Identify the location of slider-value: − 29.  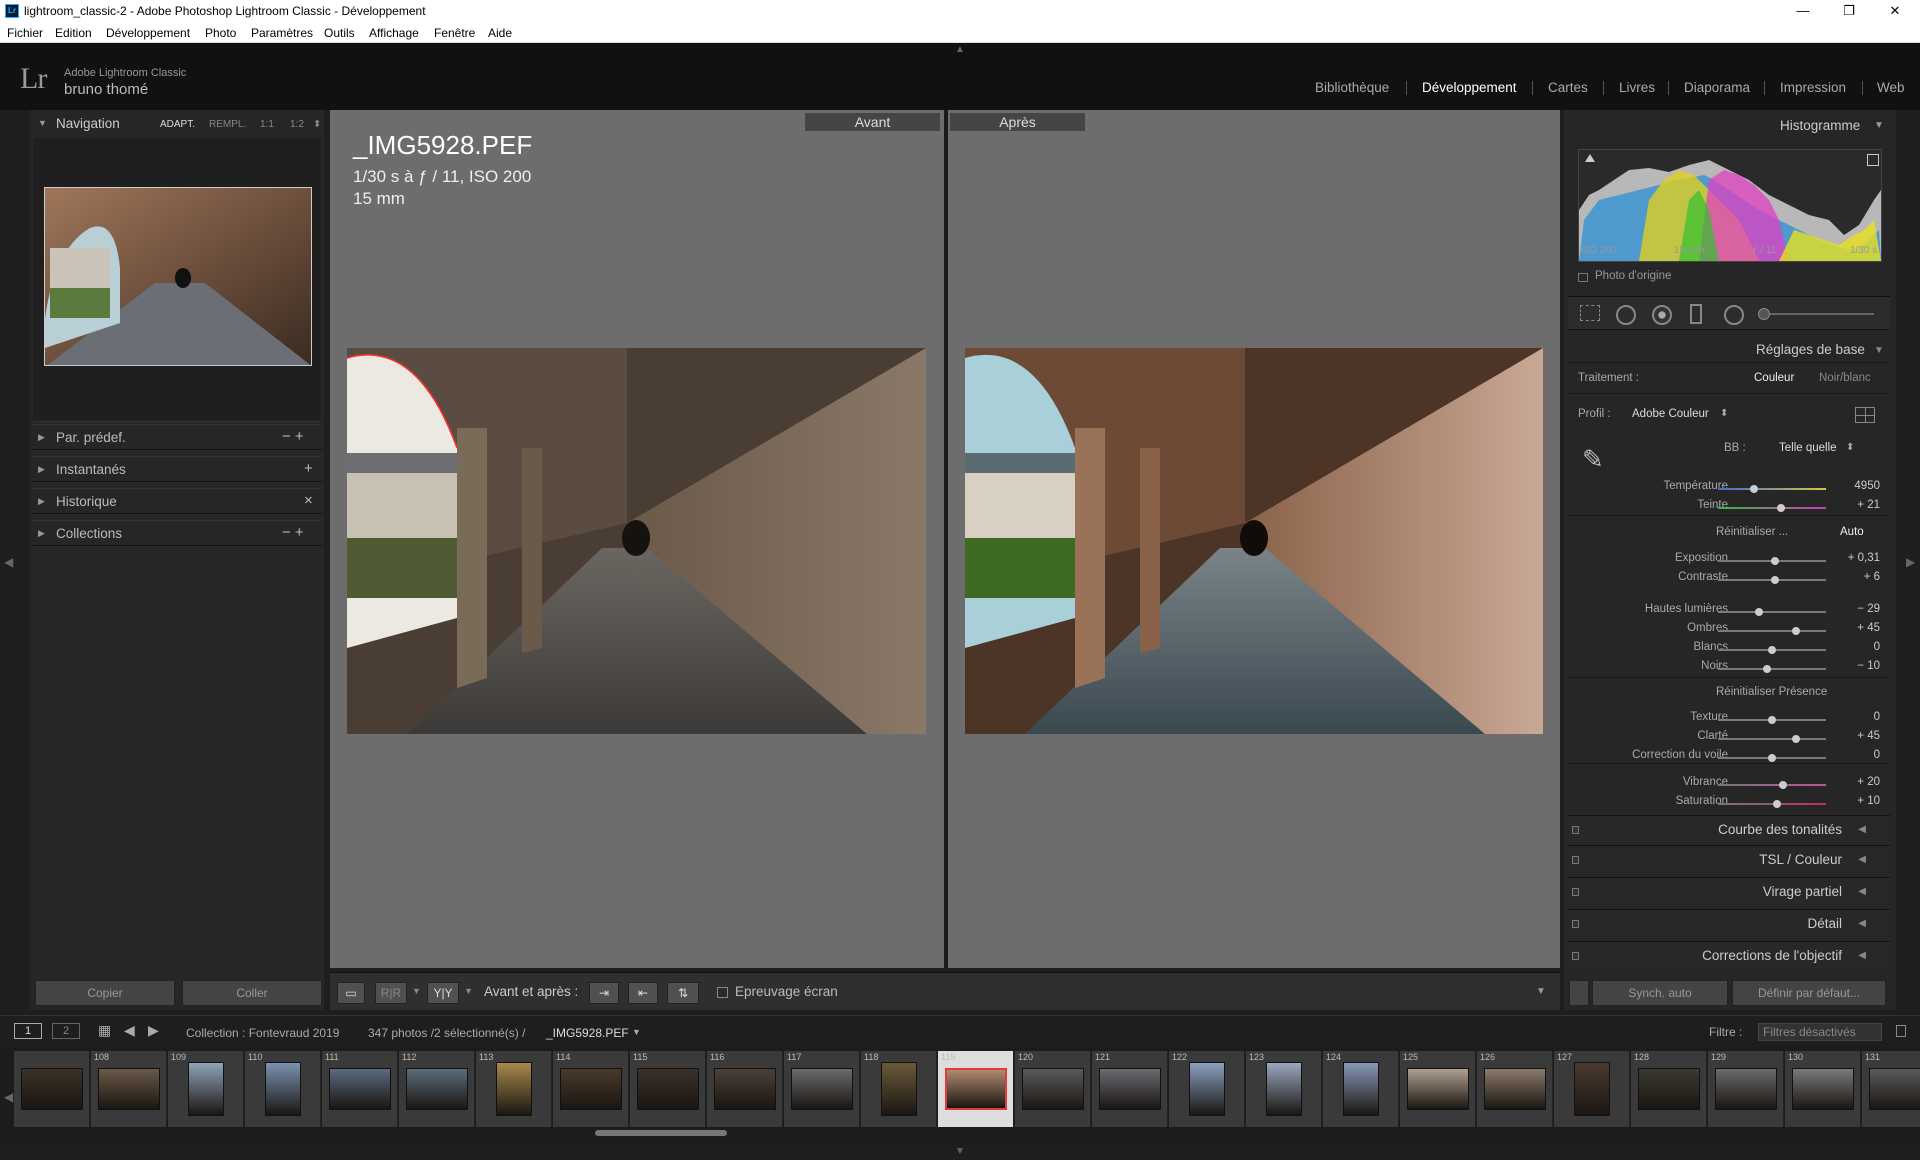
(1860, 609).